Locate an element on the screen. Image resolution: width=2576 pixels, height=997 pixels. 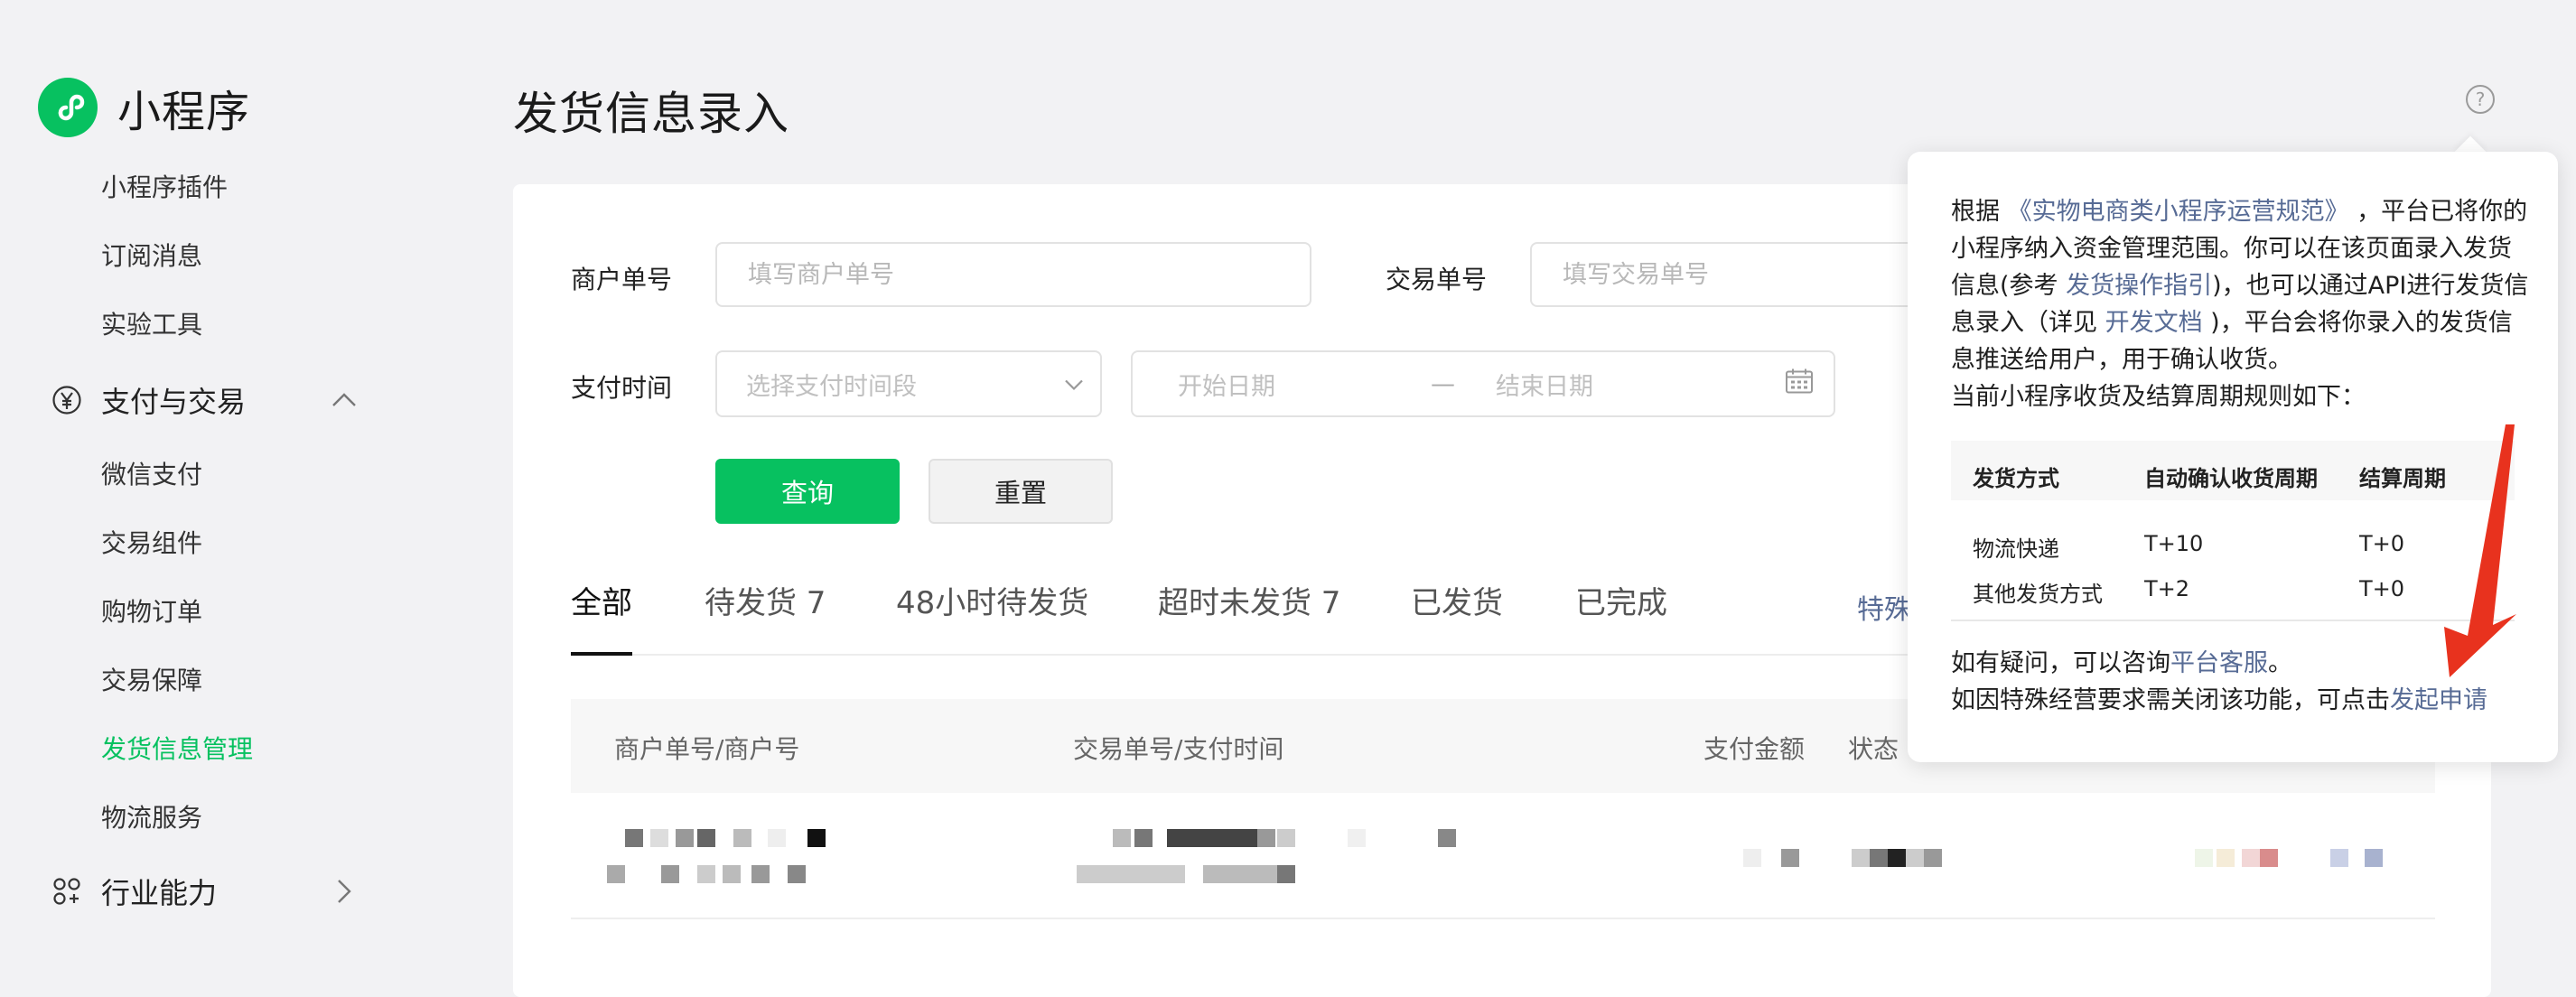
merchant-no-field is located at coordinates (1028, 274).